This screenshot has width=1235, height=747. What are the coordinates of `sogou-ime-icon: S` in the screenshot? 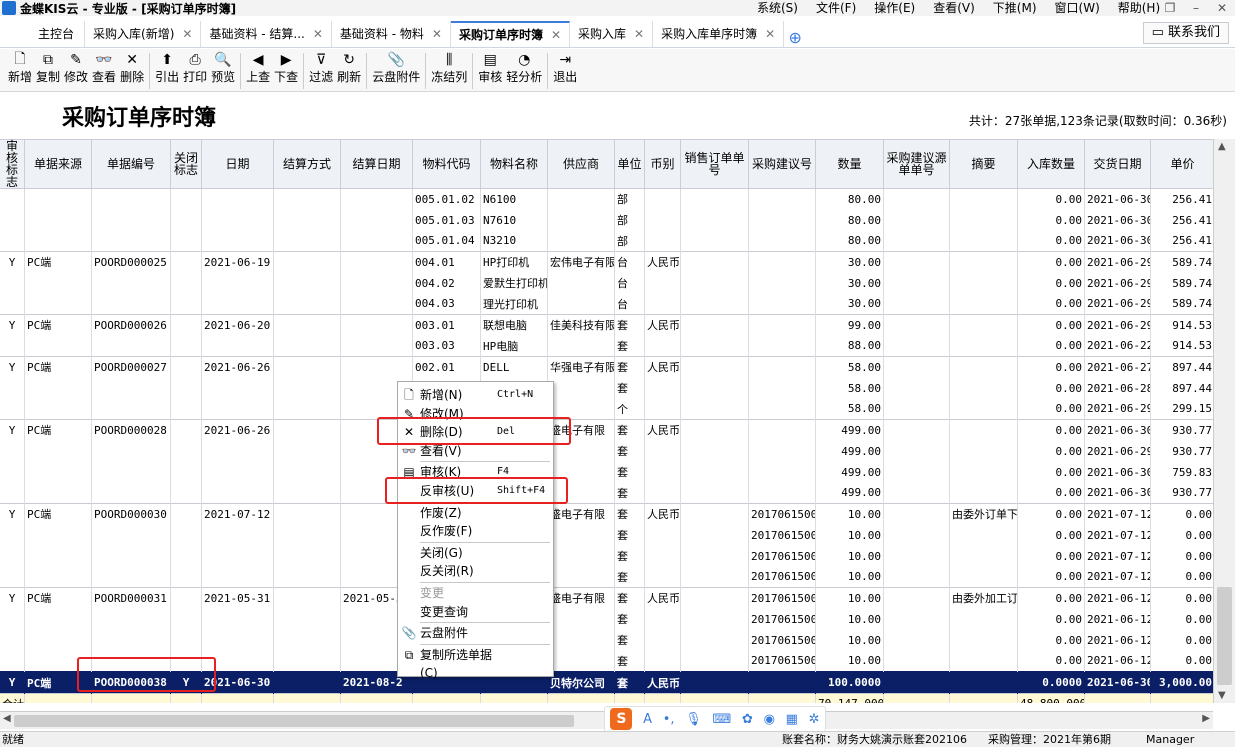 It's located at (621, 719).